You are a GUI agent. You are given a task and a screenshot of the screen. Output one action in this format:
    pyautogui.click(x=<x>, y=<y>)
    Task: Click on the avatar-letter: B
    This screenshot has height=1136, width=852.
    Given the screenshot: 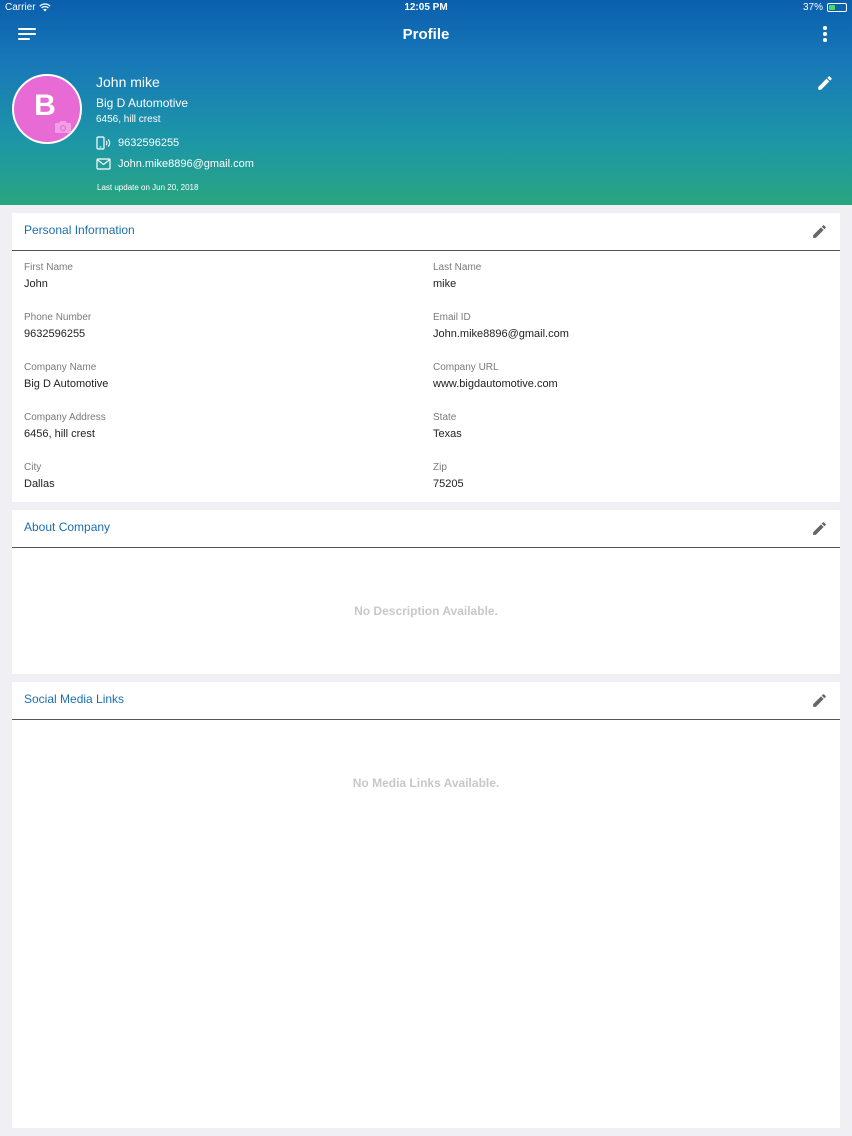 What is the action you would take?
    pyautogui.click(x=45, y=105)
    